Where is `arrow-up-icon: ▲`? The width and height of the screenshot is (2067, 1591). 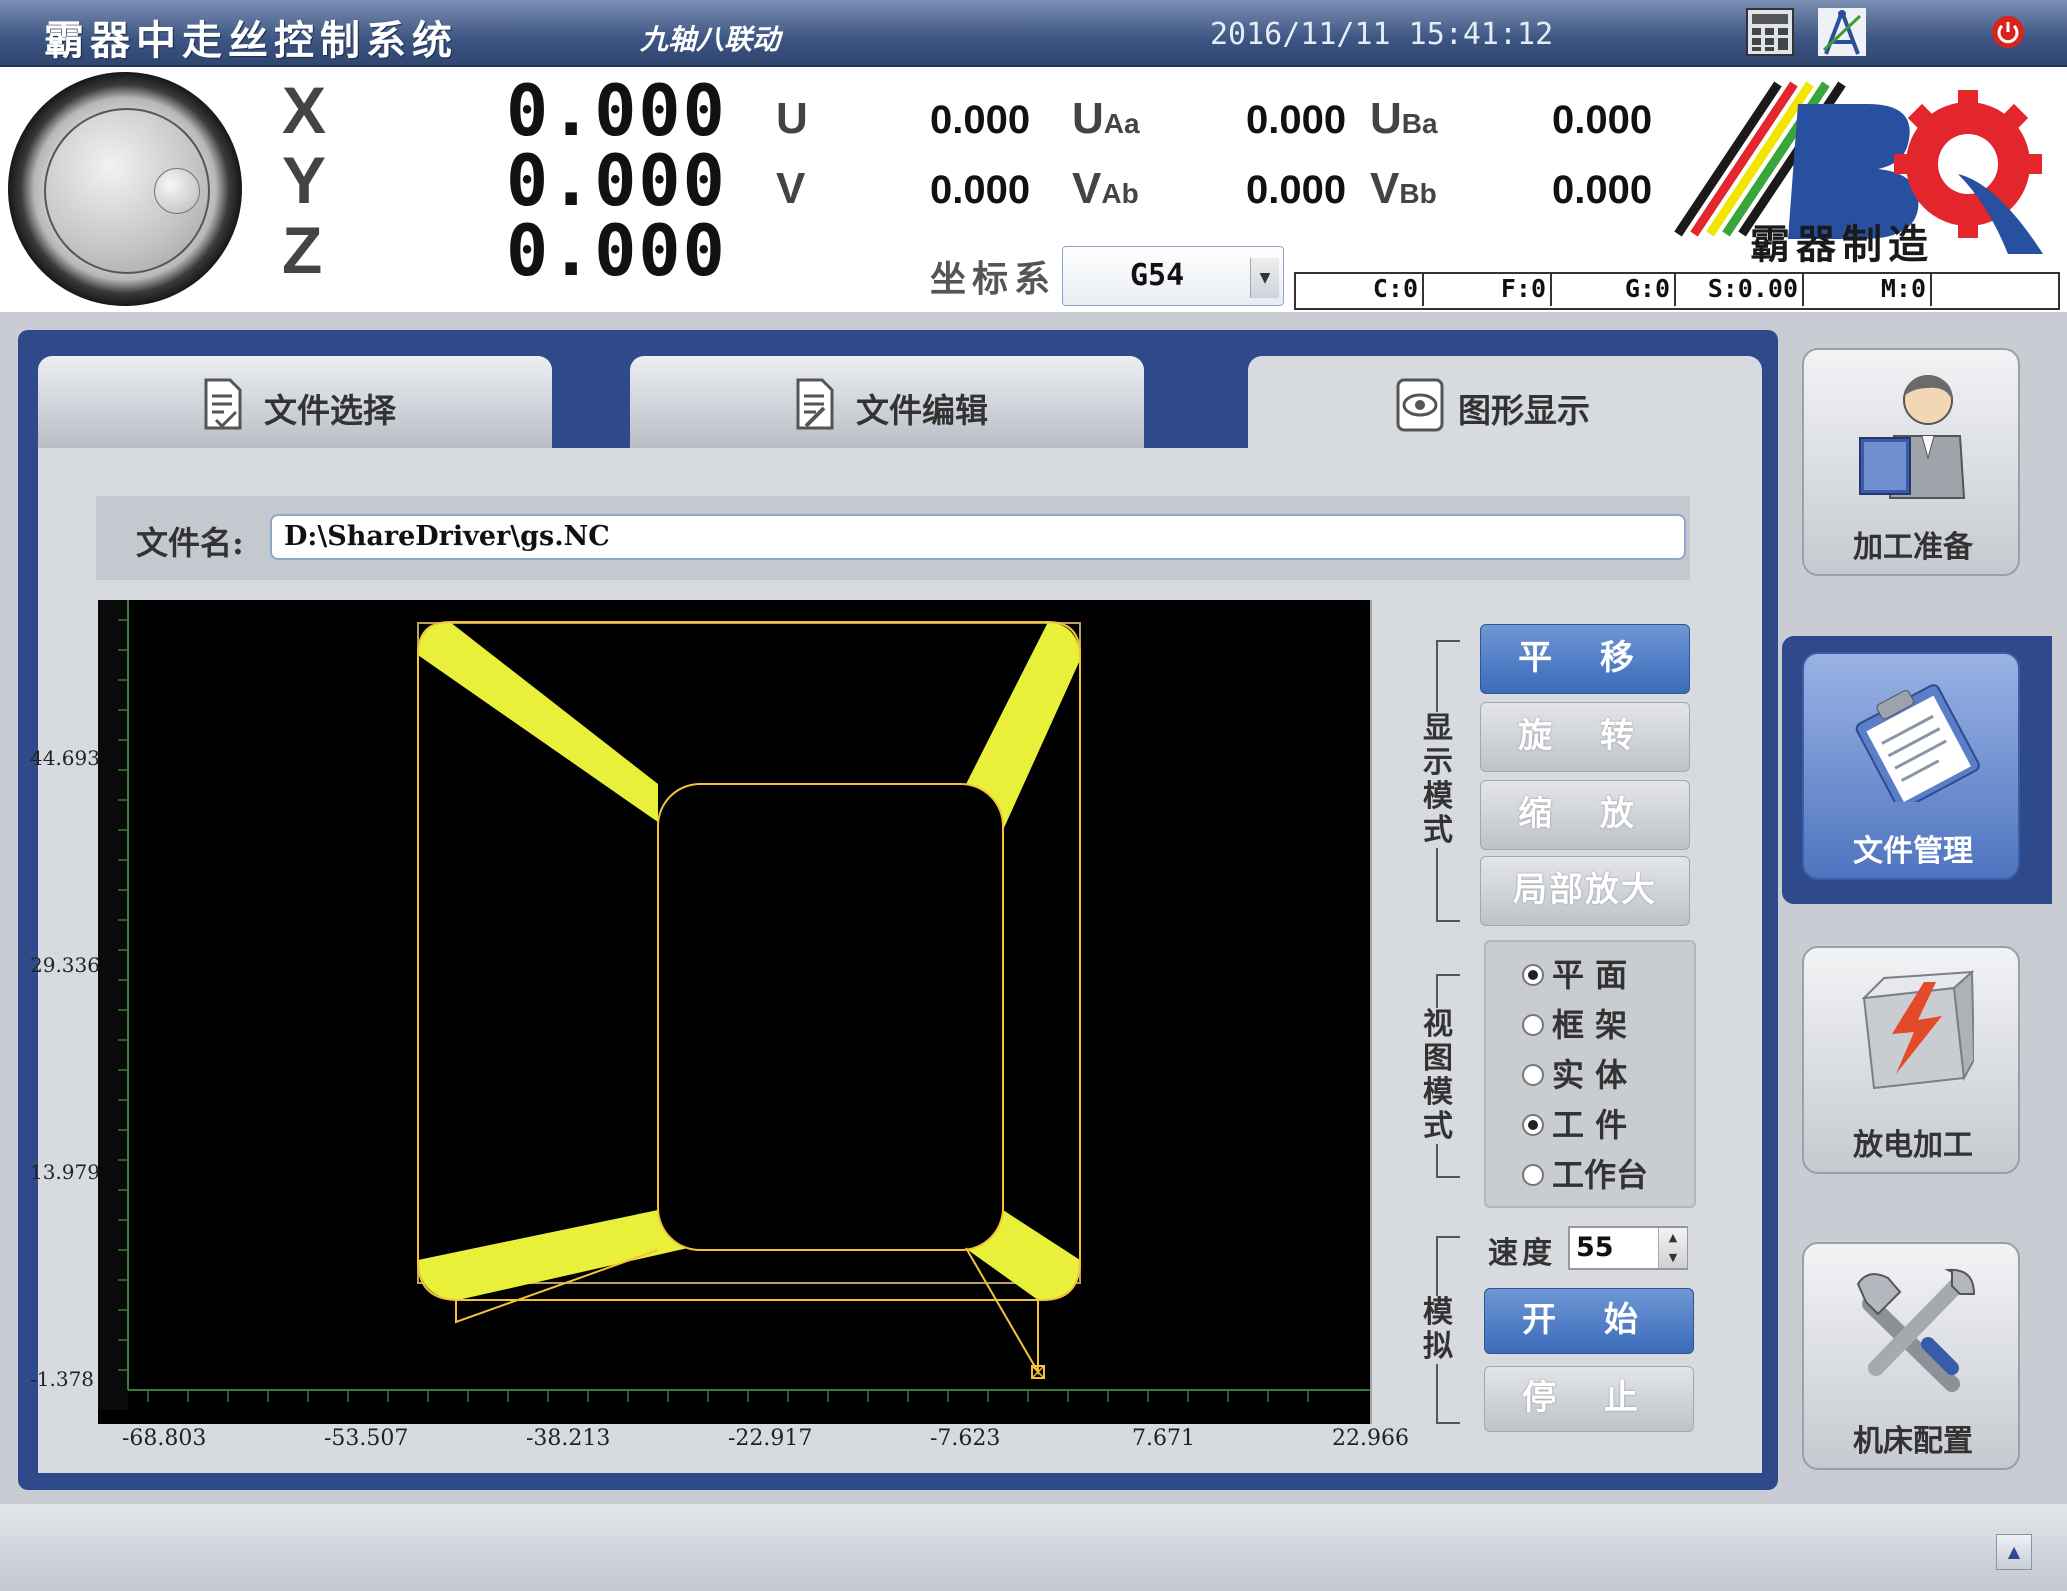 arrow-up-icon: ▲ is located at coordinates (2014, 1552).